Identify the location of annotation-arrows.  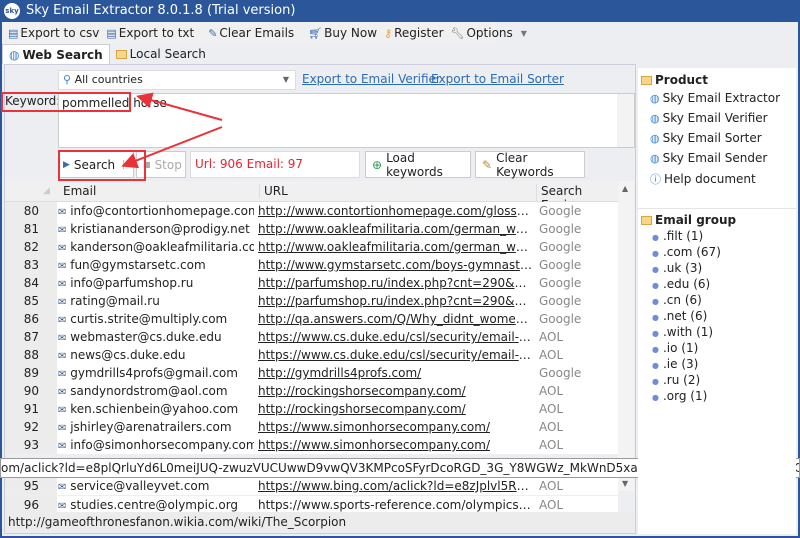
(172, 130).